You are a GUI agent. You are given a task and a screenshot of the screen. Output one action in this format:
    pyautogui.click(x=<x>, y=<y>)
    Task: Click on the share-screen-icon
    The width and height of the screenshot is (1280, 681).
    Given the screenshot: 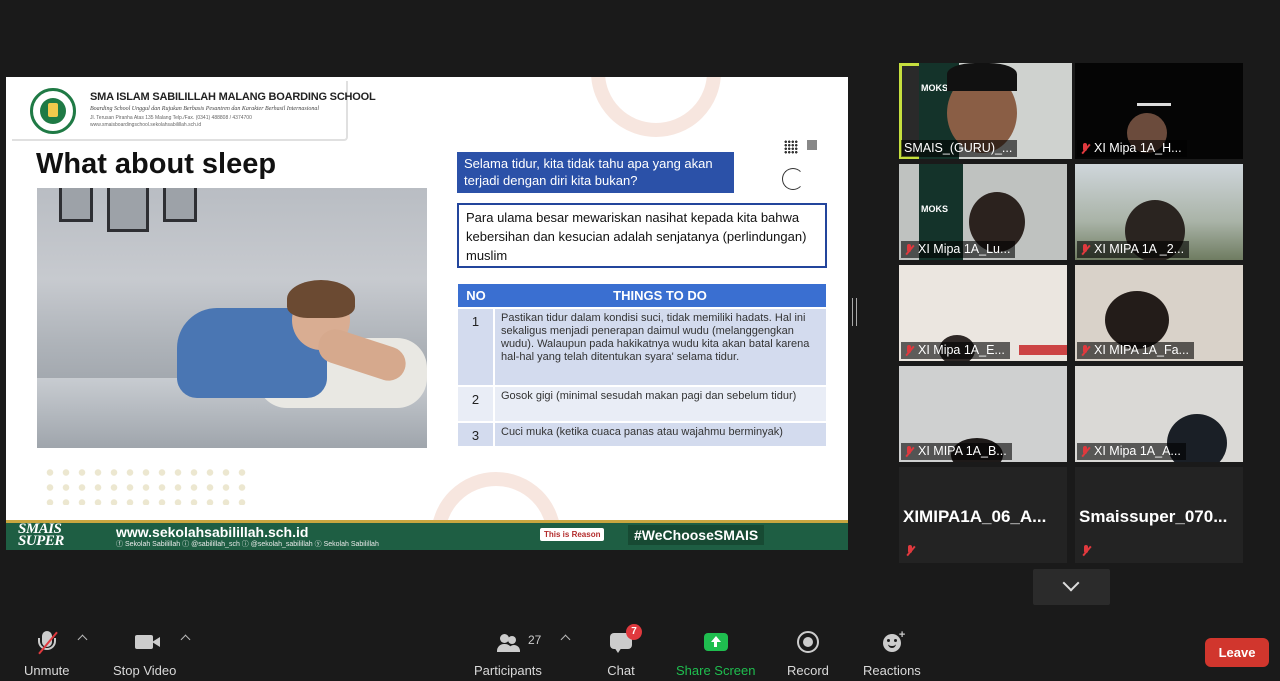 What is the action you would take?
    pyautogui.click(x=716, y=643)
    